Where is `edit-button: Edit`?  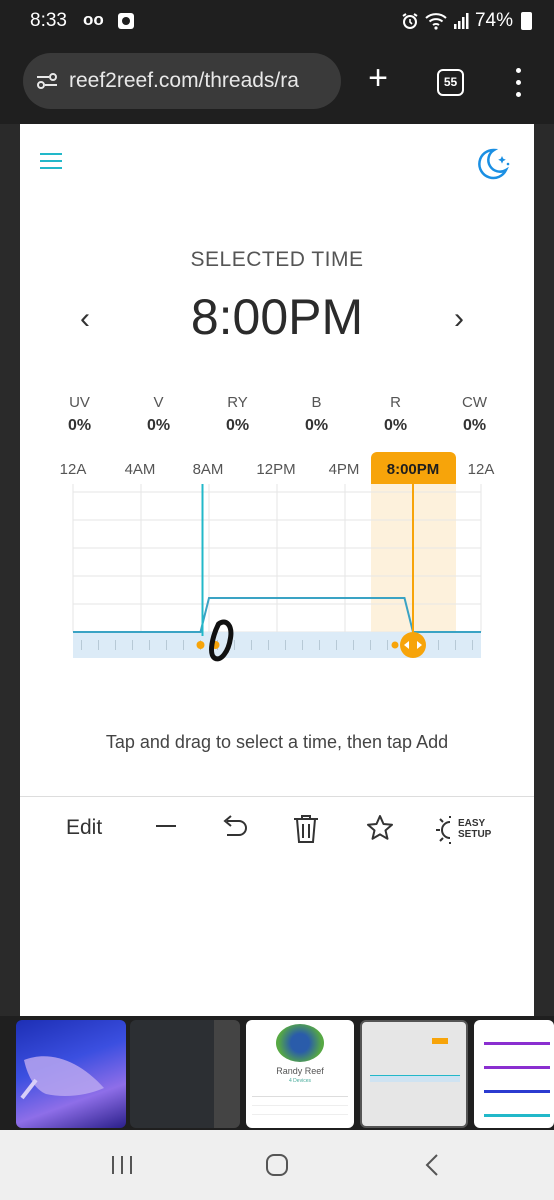 edit-button: Edit is located at coordinates (84, 828).